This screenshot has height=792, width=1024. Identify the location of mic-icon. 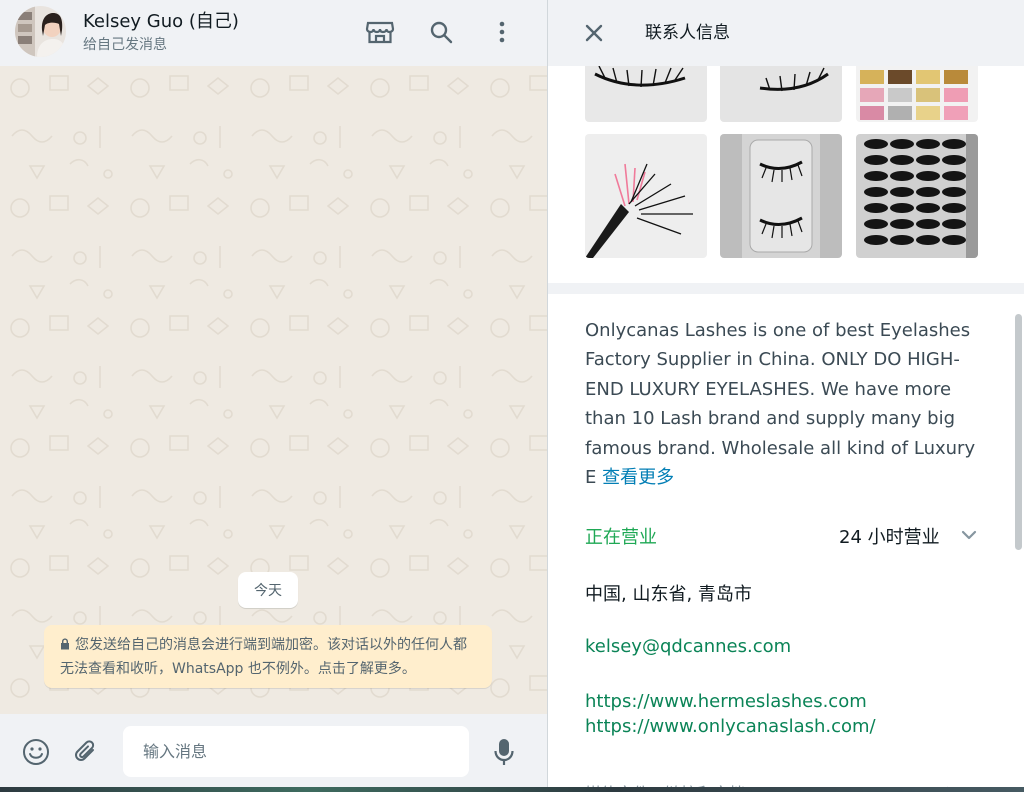
(504, 752).